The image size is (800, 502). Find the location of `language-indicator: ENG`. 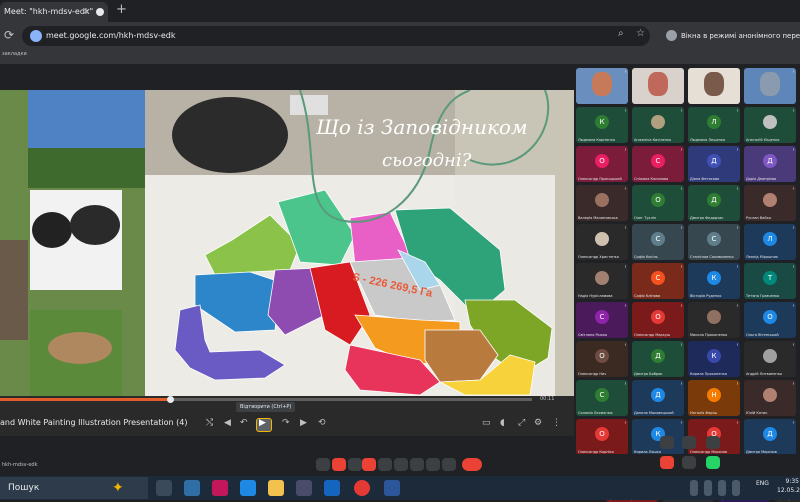

language-indicator: ENG is located at coordinates (762, 483).